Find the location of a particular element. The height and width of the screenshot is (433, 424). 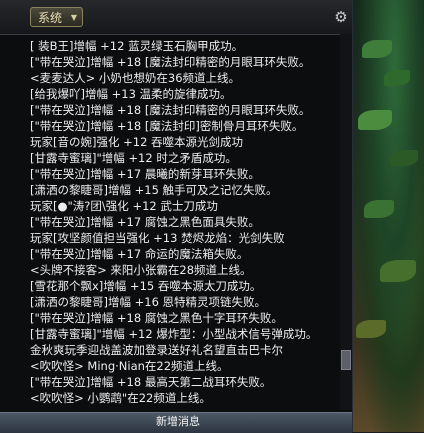

chat-message: [甘露寺蜜璃]"增幅 +12 时之矛盾成功。 is located at coordinates (133, 158).